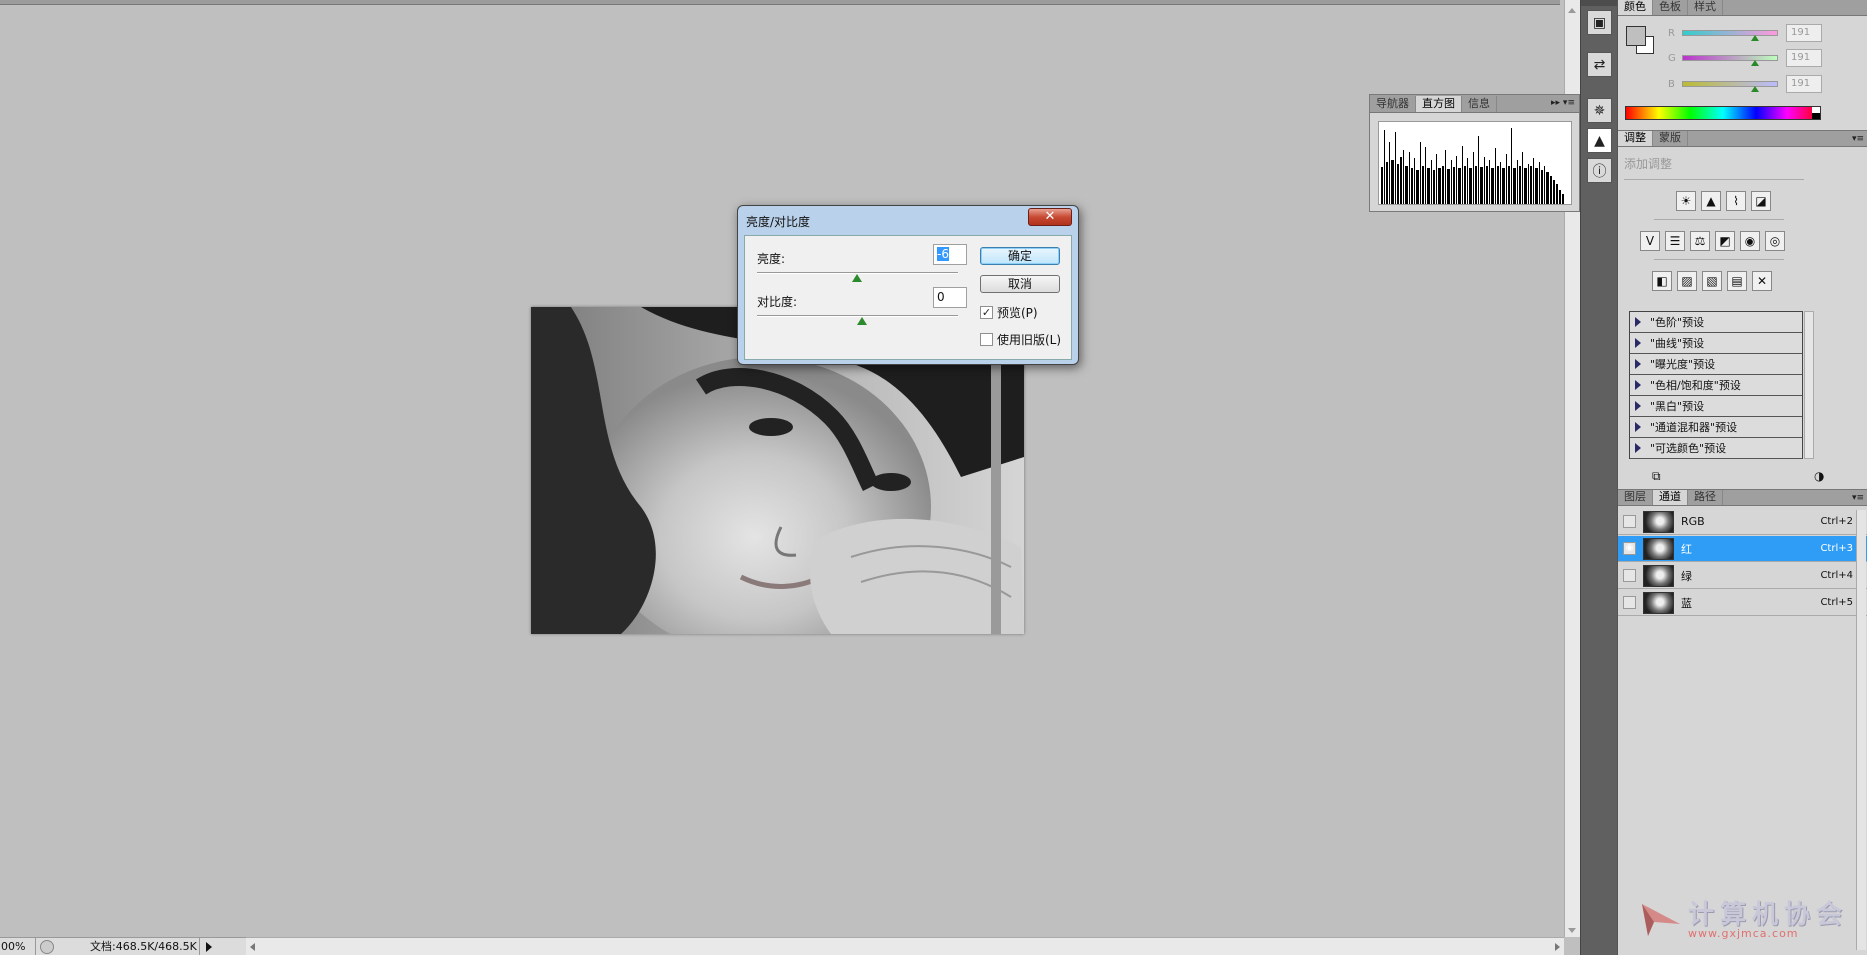 The width and height of the screenshot is (1867, 955). Describe the element at coordinates (986, 312) in the screenshot. I see `checkbox-checked-icon: ✓` at that location.